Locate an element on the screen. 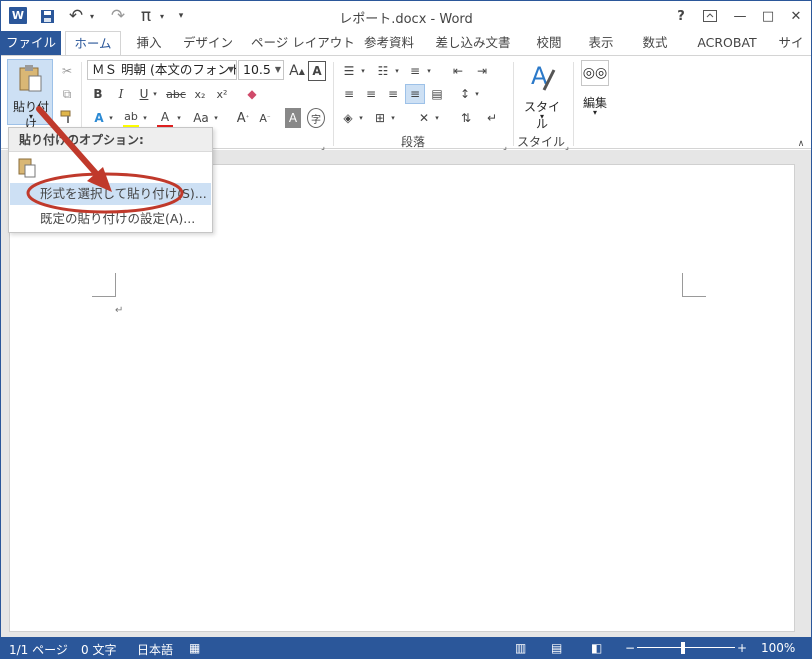  paste-options-header: 貼り付けのオプション: is located at coordinates (110, 140).